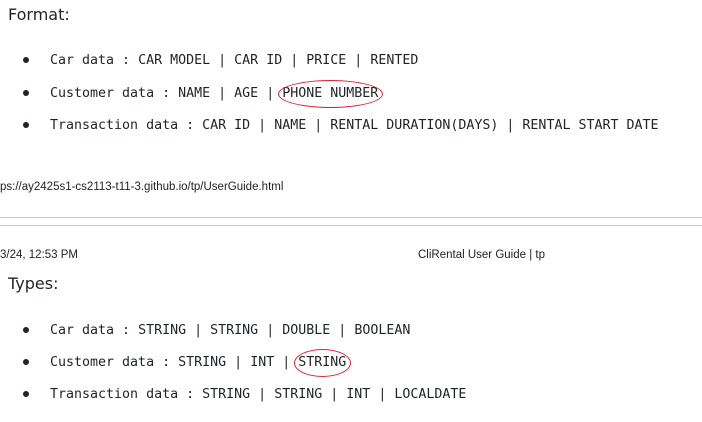  I want to click on format-heading: Format:, so click(39, 14).